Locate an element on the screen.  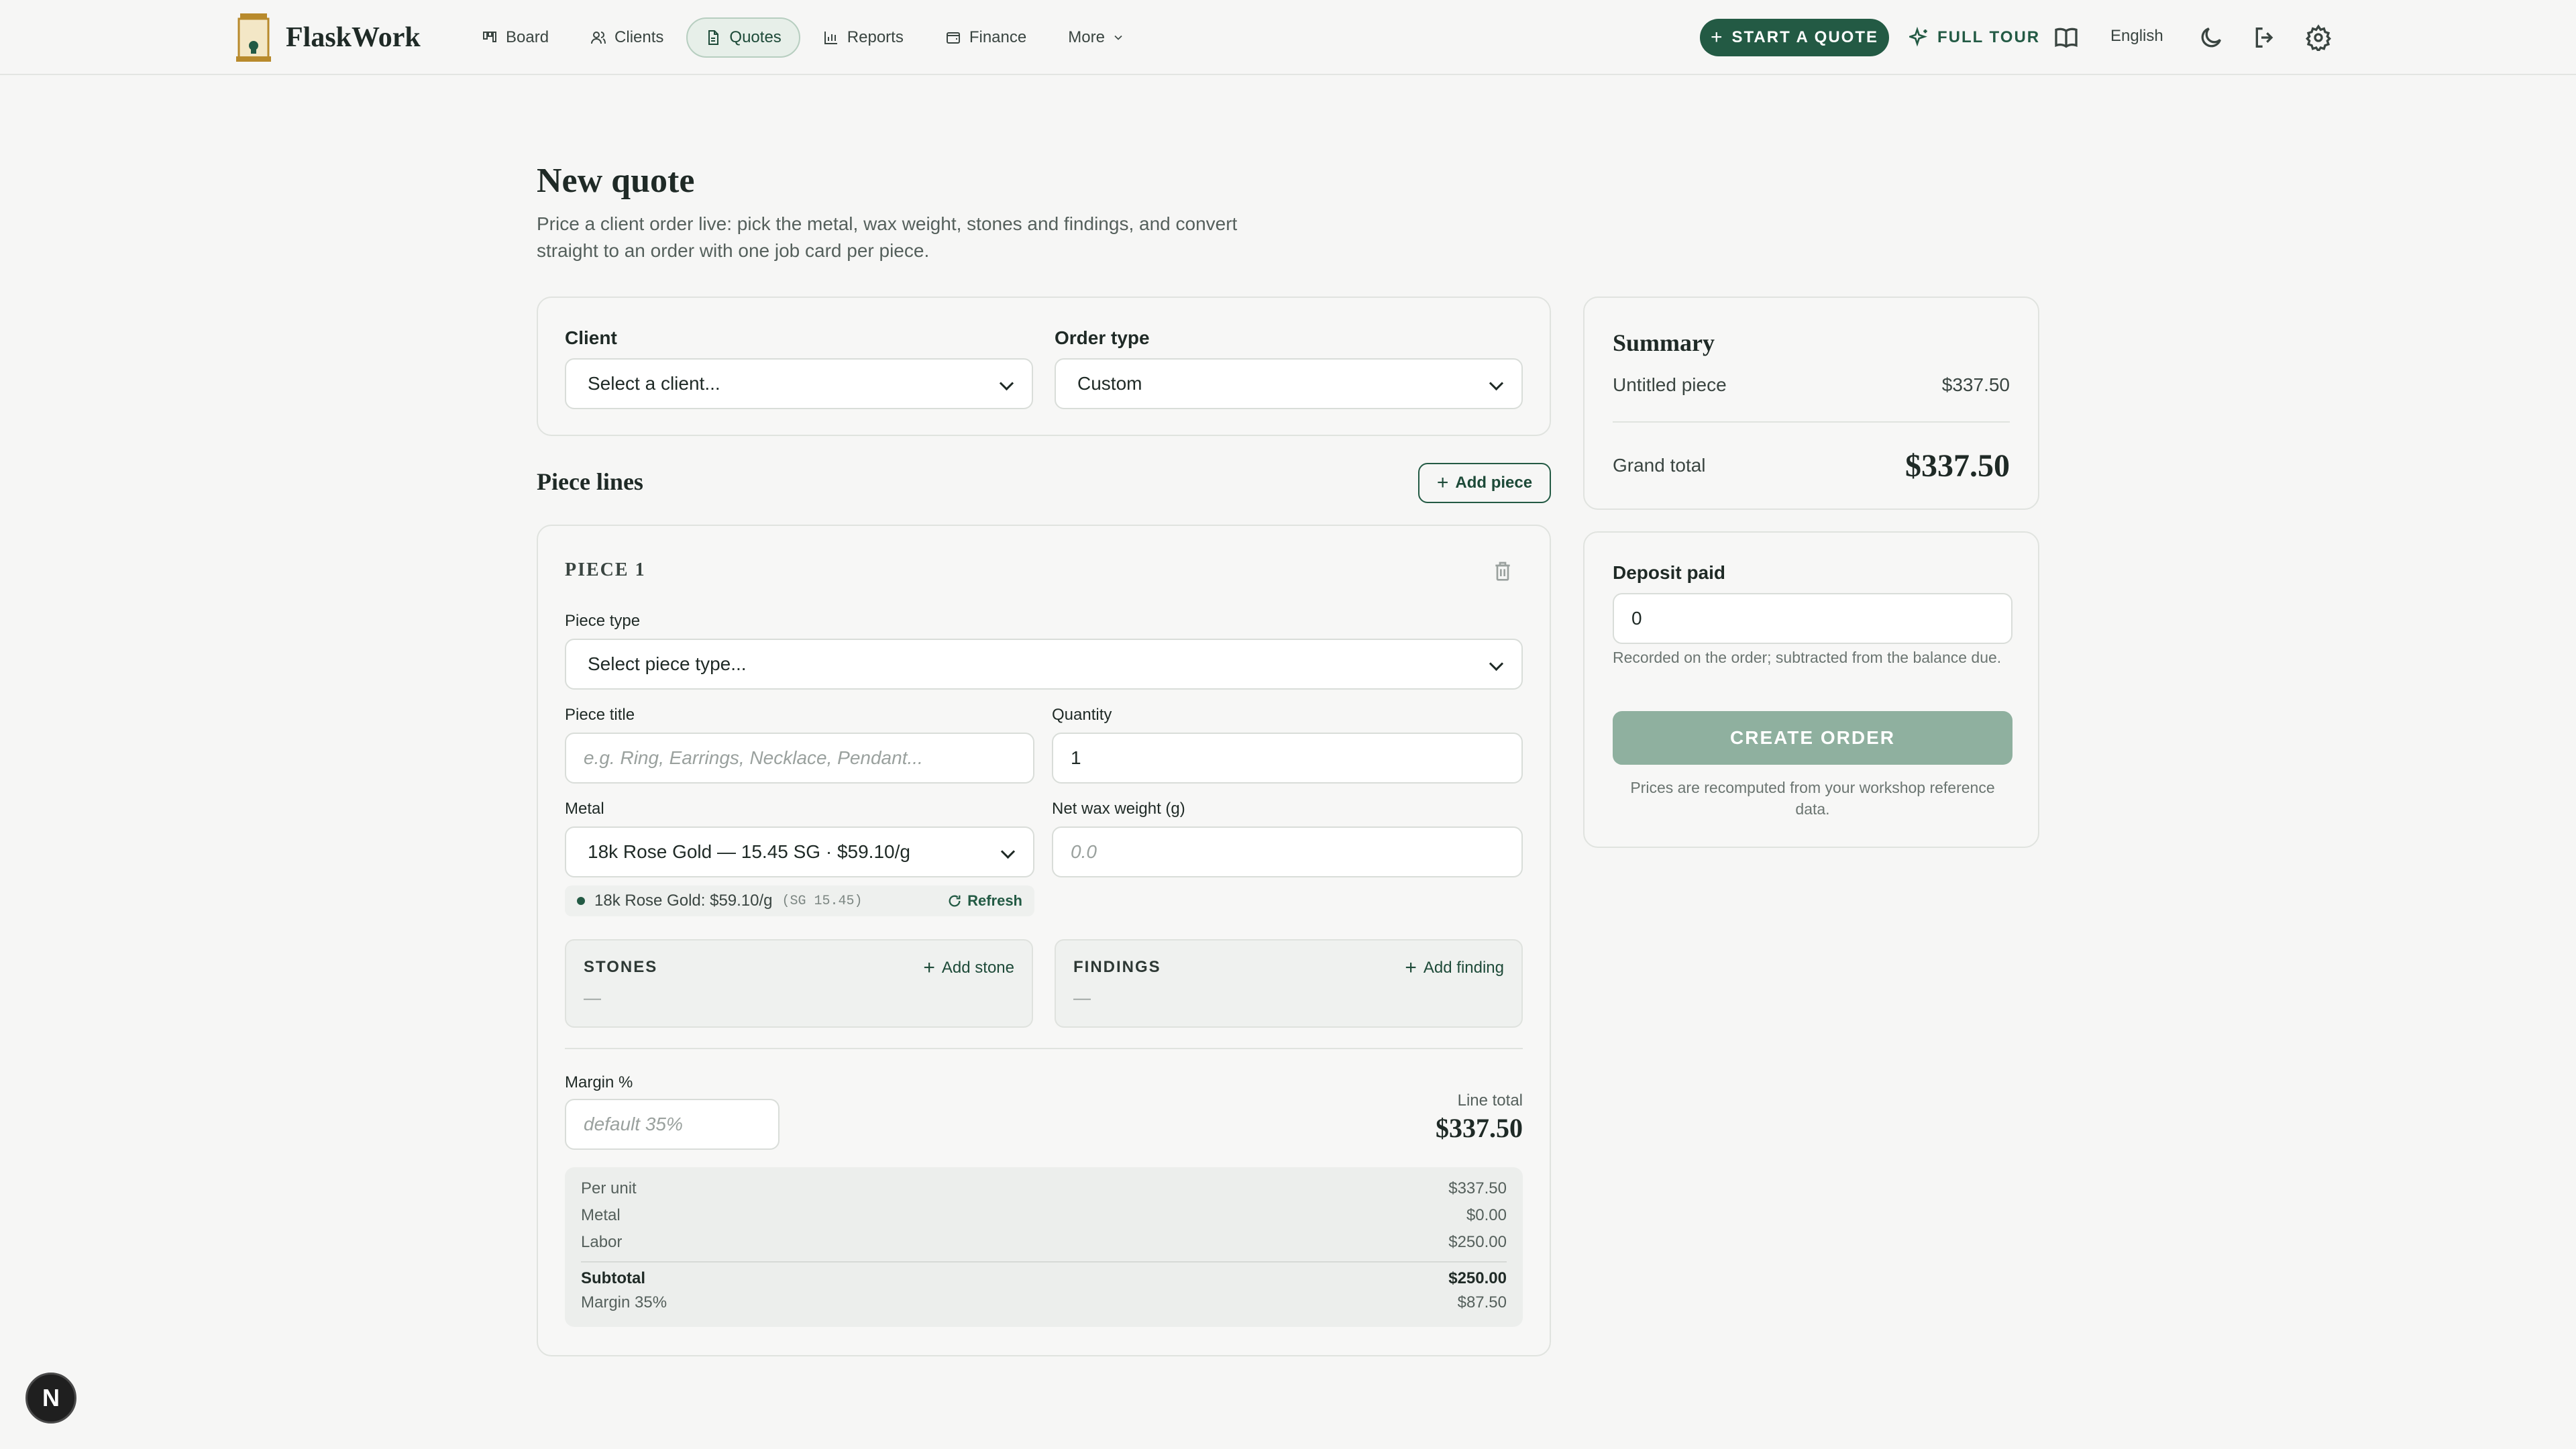
order-type-value: Custom is located at coordinates (1109, 383).